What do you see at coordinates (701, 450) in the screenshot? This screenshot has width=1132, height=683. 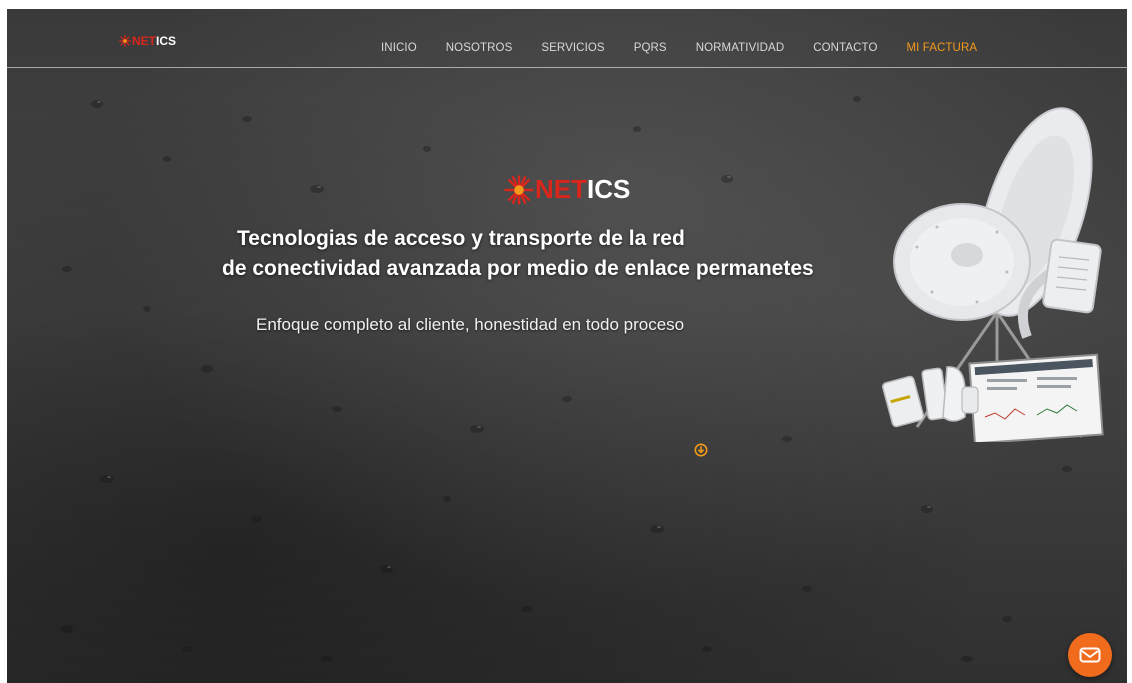 I see `circle-down-arrow-icon` at bounding box center [701, 450].